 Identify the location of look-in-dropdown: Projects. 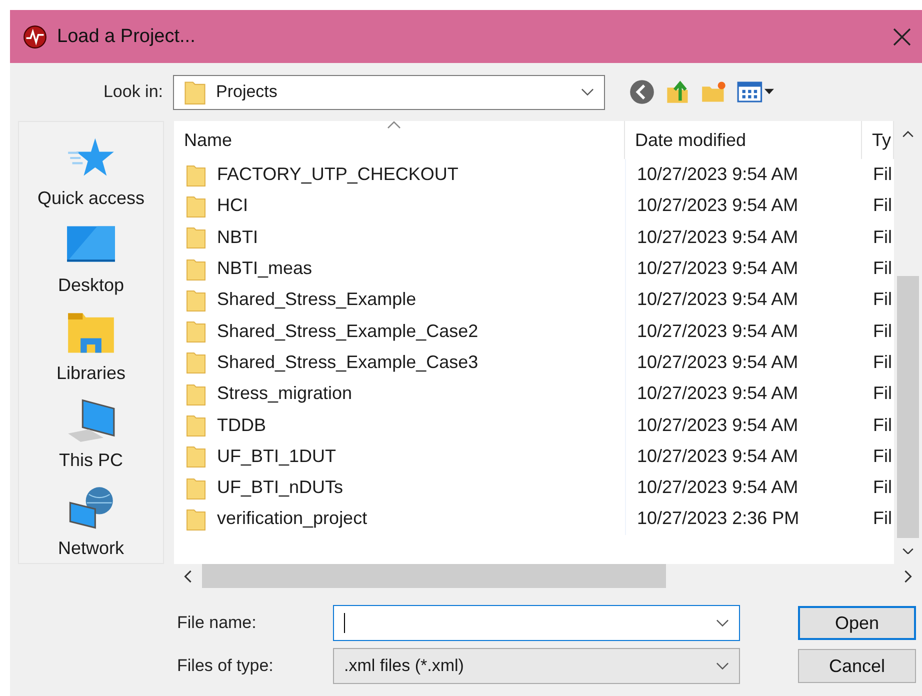
(389, 92).